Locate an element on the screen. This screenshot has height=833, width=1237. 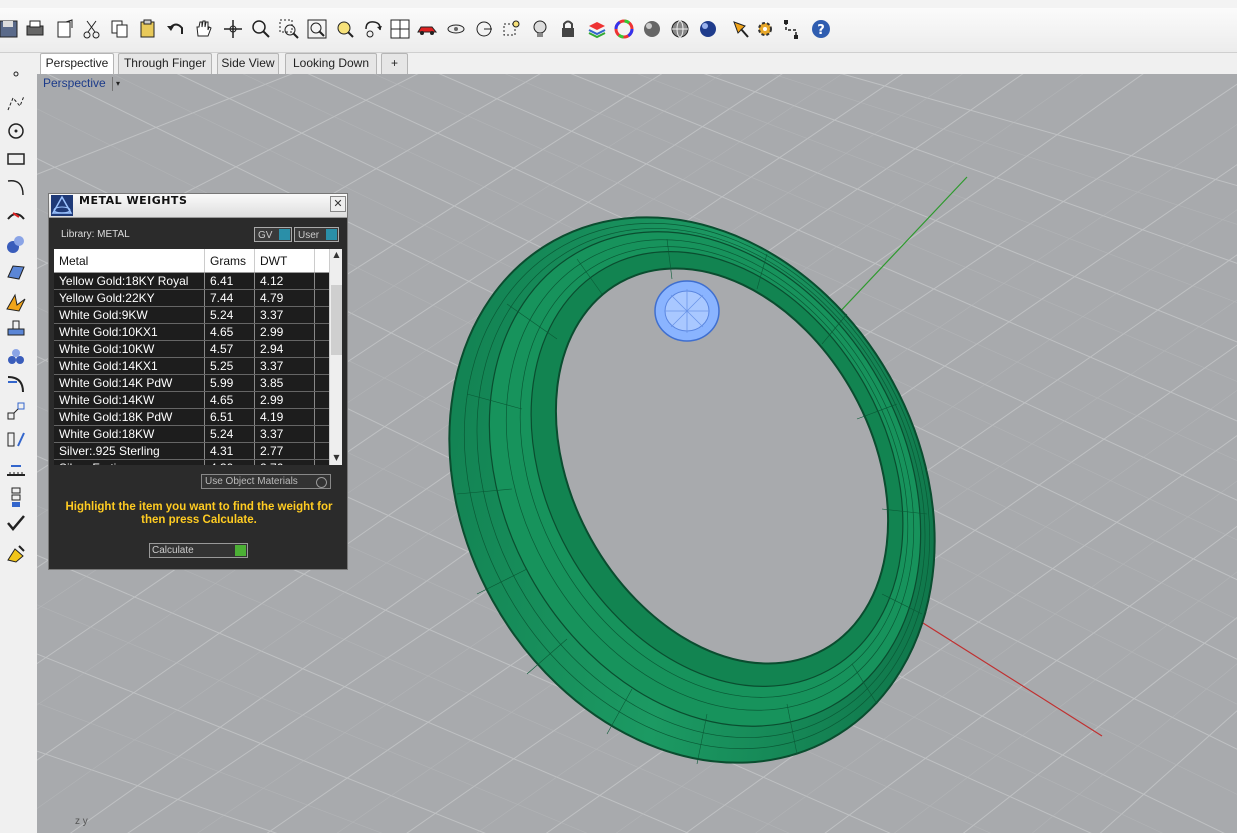
table-row: White Gold:14K PdW 5.99 3.85 is located at coordinates (193, 383).